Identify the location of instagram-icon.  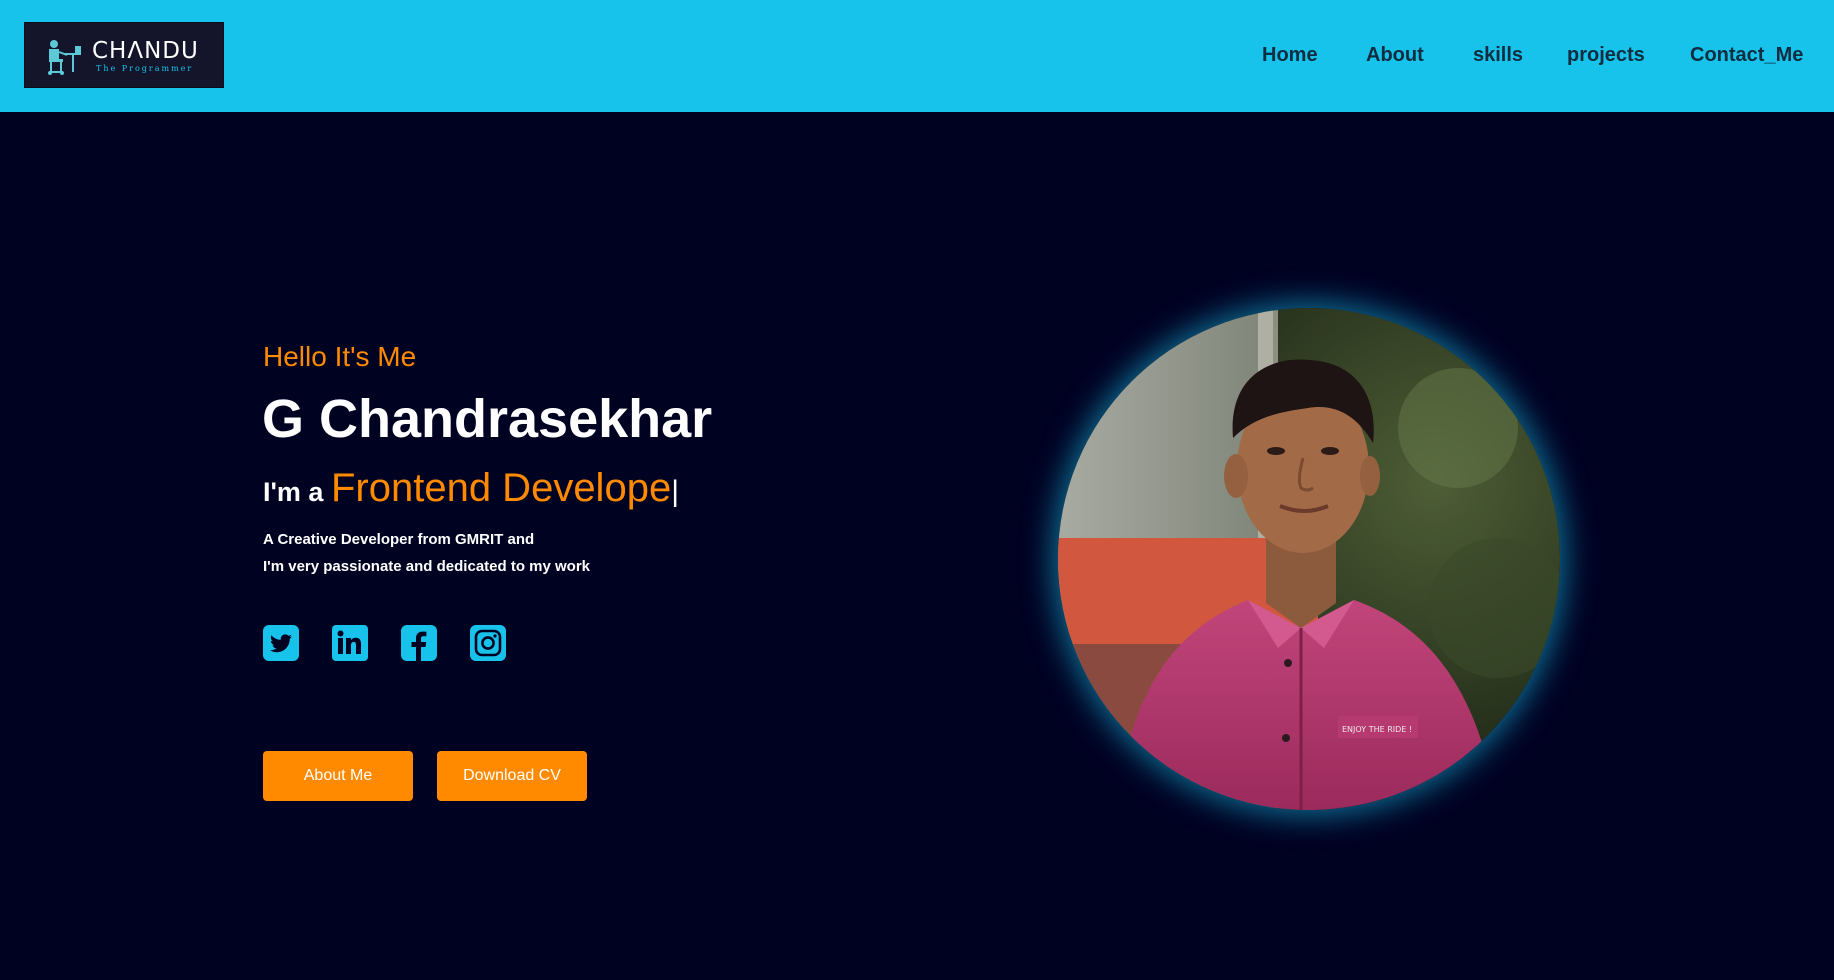
(488, 643).